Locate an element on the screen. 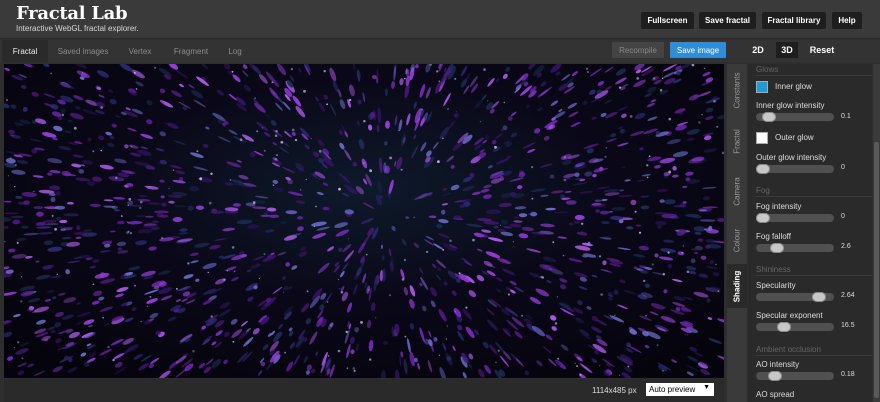 This screenshot has height=402, width=880. settings-side-tabs: Constants Fractal Camera Colour Shading is located at coordinates (737, 233).